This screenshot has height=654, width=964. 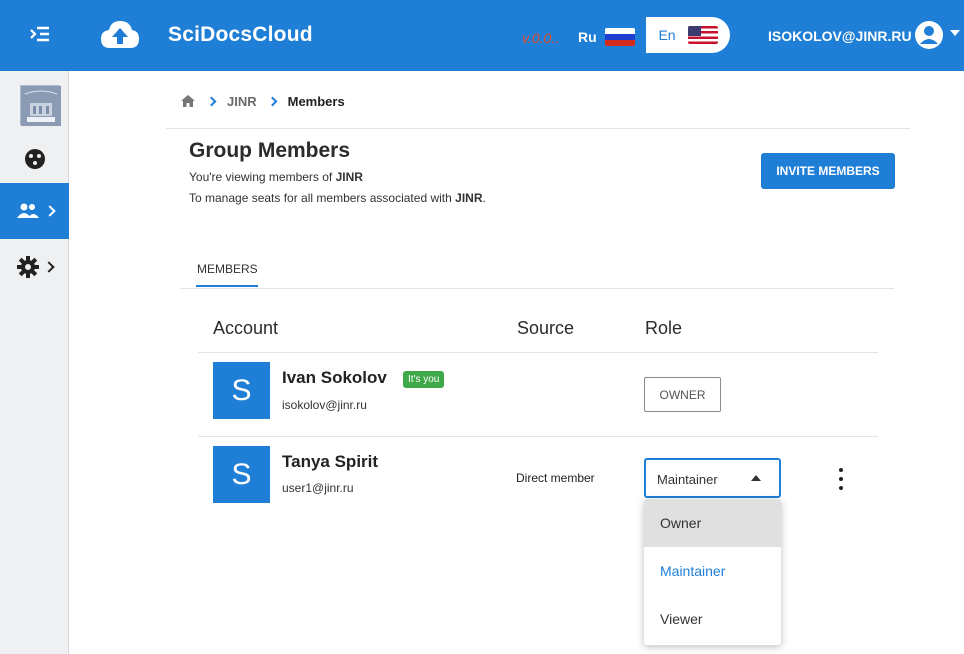 I want to click on gear-icon, so click(x=27, y=267).